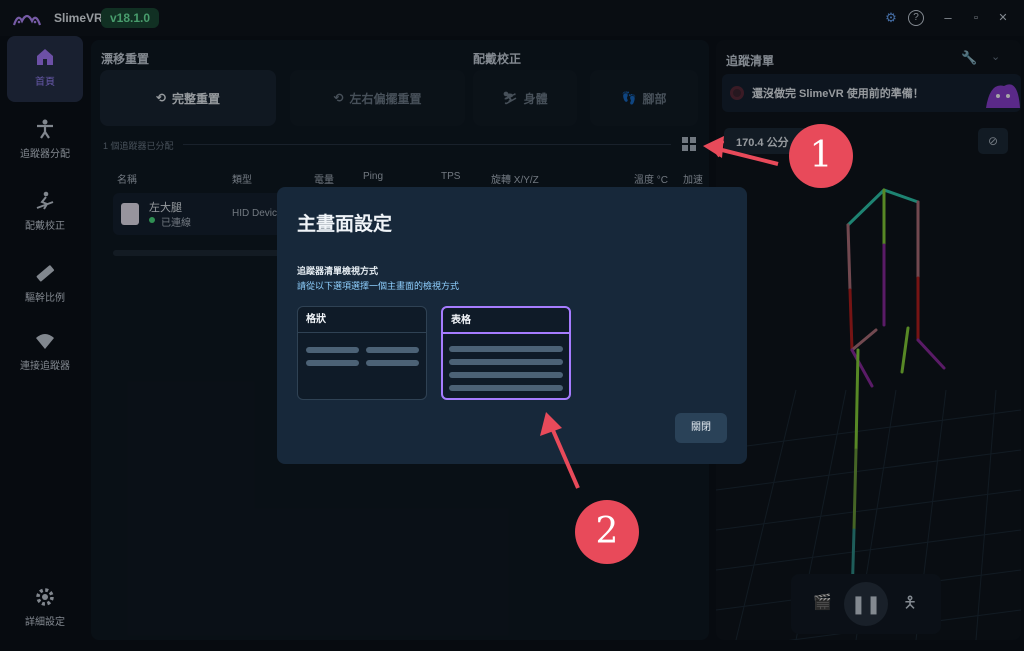 This screenshot has width=1024, height=651. Describe the element at coordinates (821, 156) in the screenshot. I see `callout-1: 1` at that location.